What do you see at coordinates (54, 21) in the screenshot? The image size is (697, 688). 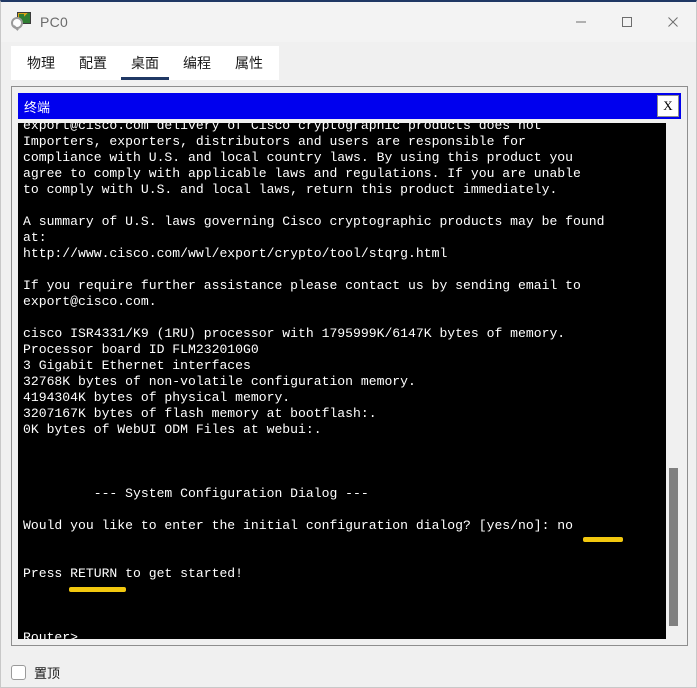 I see `window-title: PC0` at bounding box center [54, 21].